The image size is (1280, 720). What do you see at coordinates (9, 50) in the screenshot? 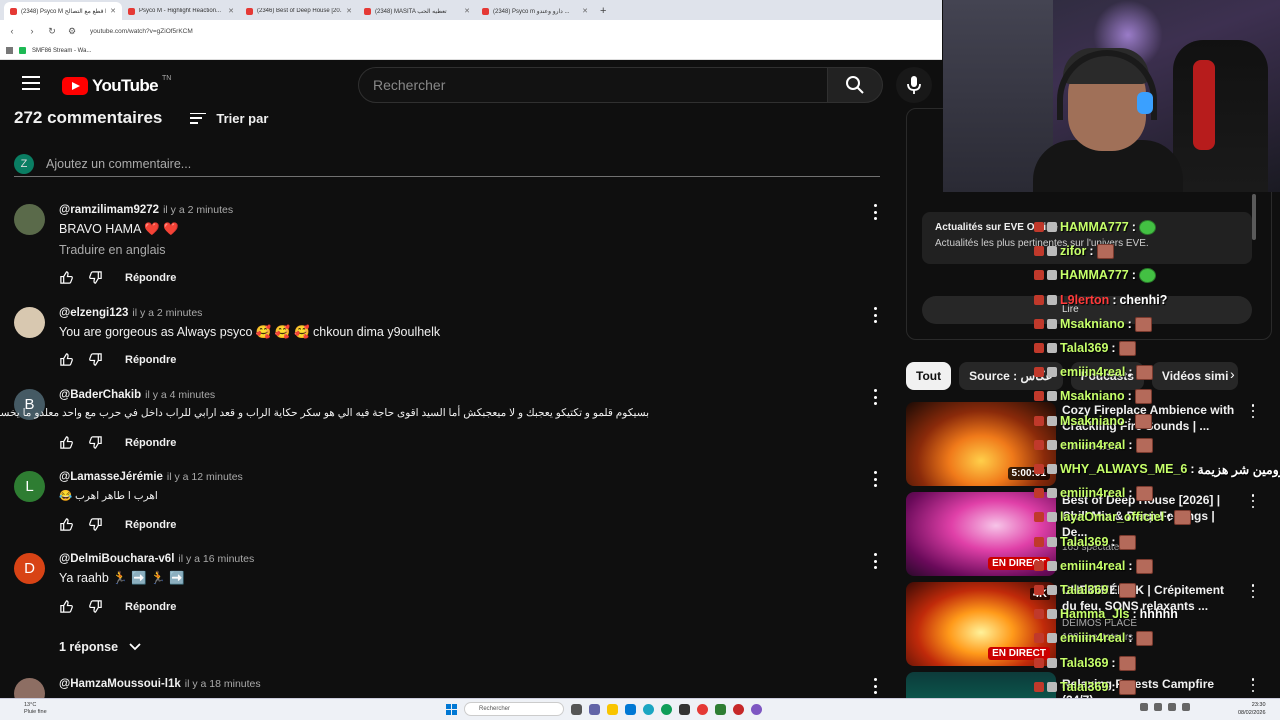
I see `apps-grid-icon` at bounding box center [9, 50].